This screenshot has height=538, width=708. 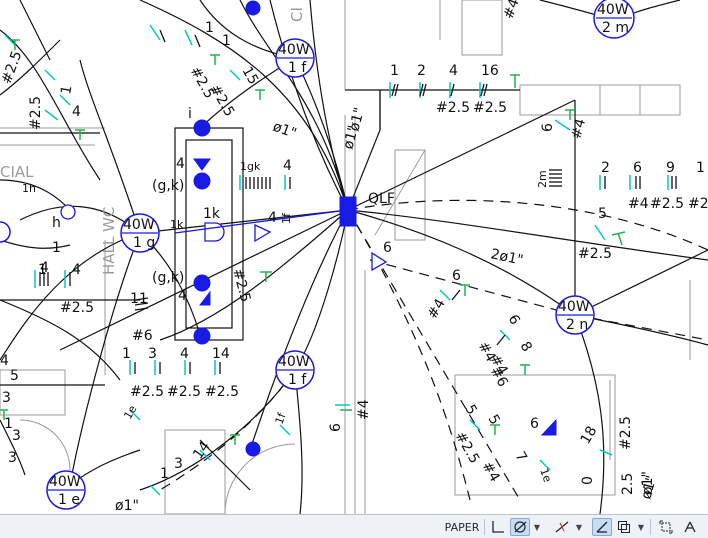 What do you see at coordinates (65, 482) in the screenshot?
I see `lamp-label-bottom: 40W` at bounding box center [65, 482].